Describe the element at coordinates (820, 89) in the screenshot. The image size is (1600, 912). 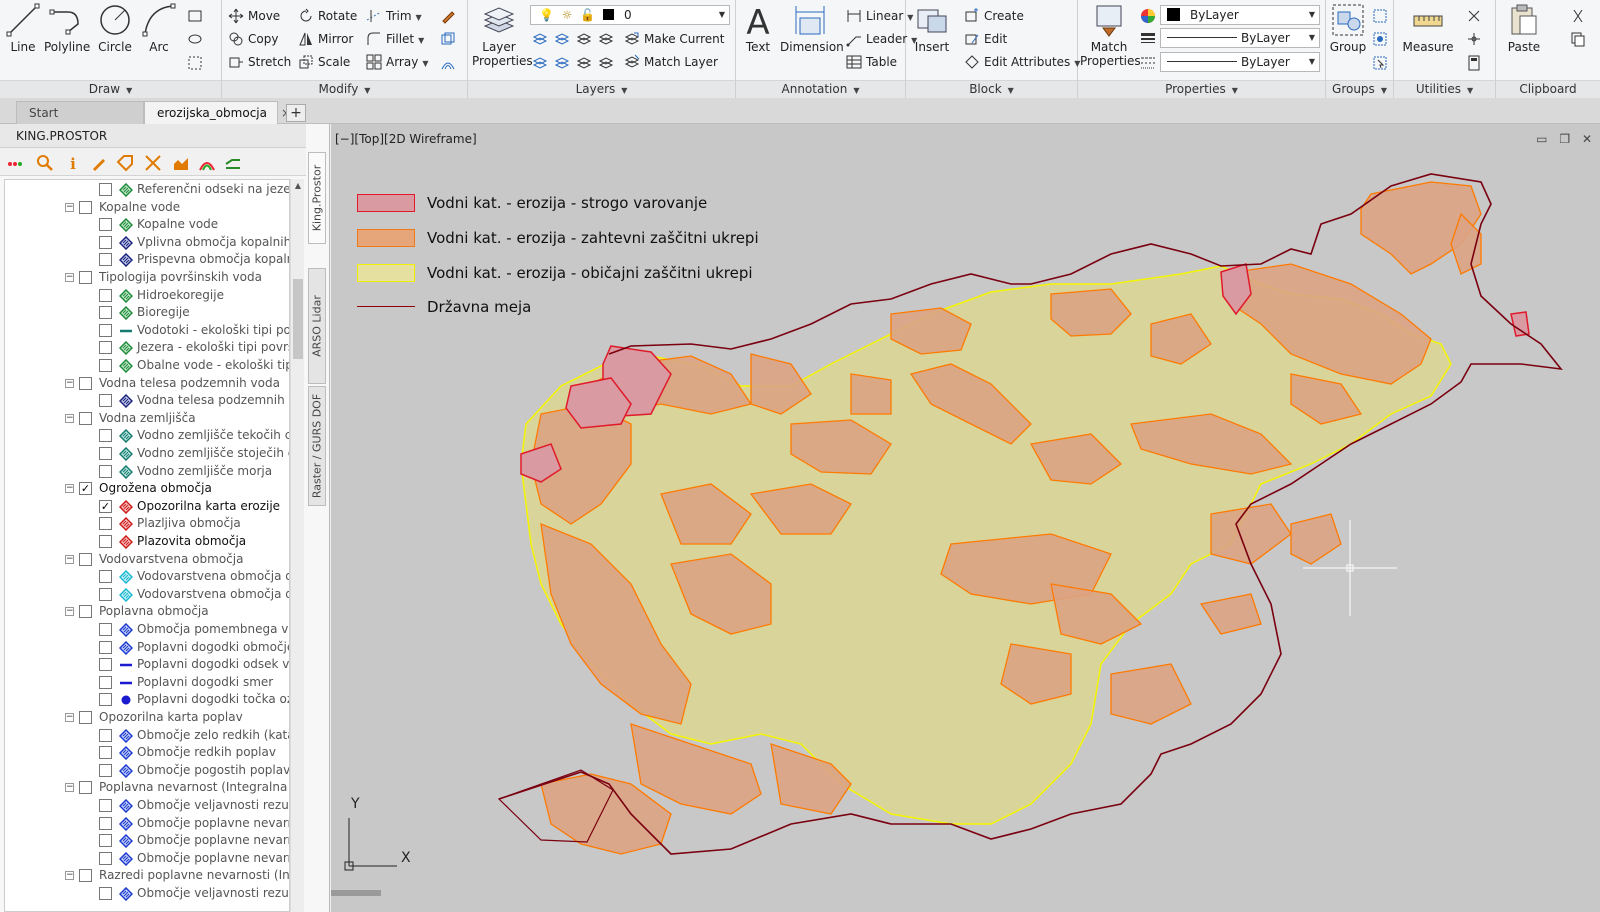
I see `annotation-panel-title: Annotation ▼` at that location.